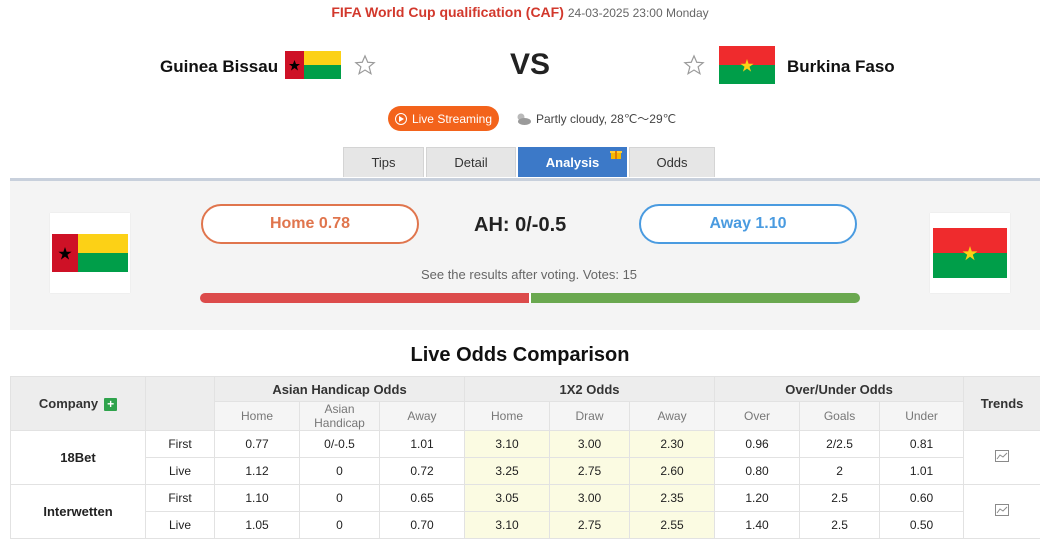  What do you see at coordinates (757, 498) in the screenshot?
I see `odds-cell: 1.20` at bounding box center [757, 498].